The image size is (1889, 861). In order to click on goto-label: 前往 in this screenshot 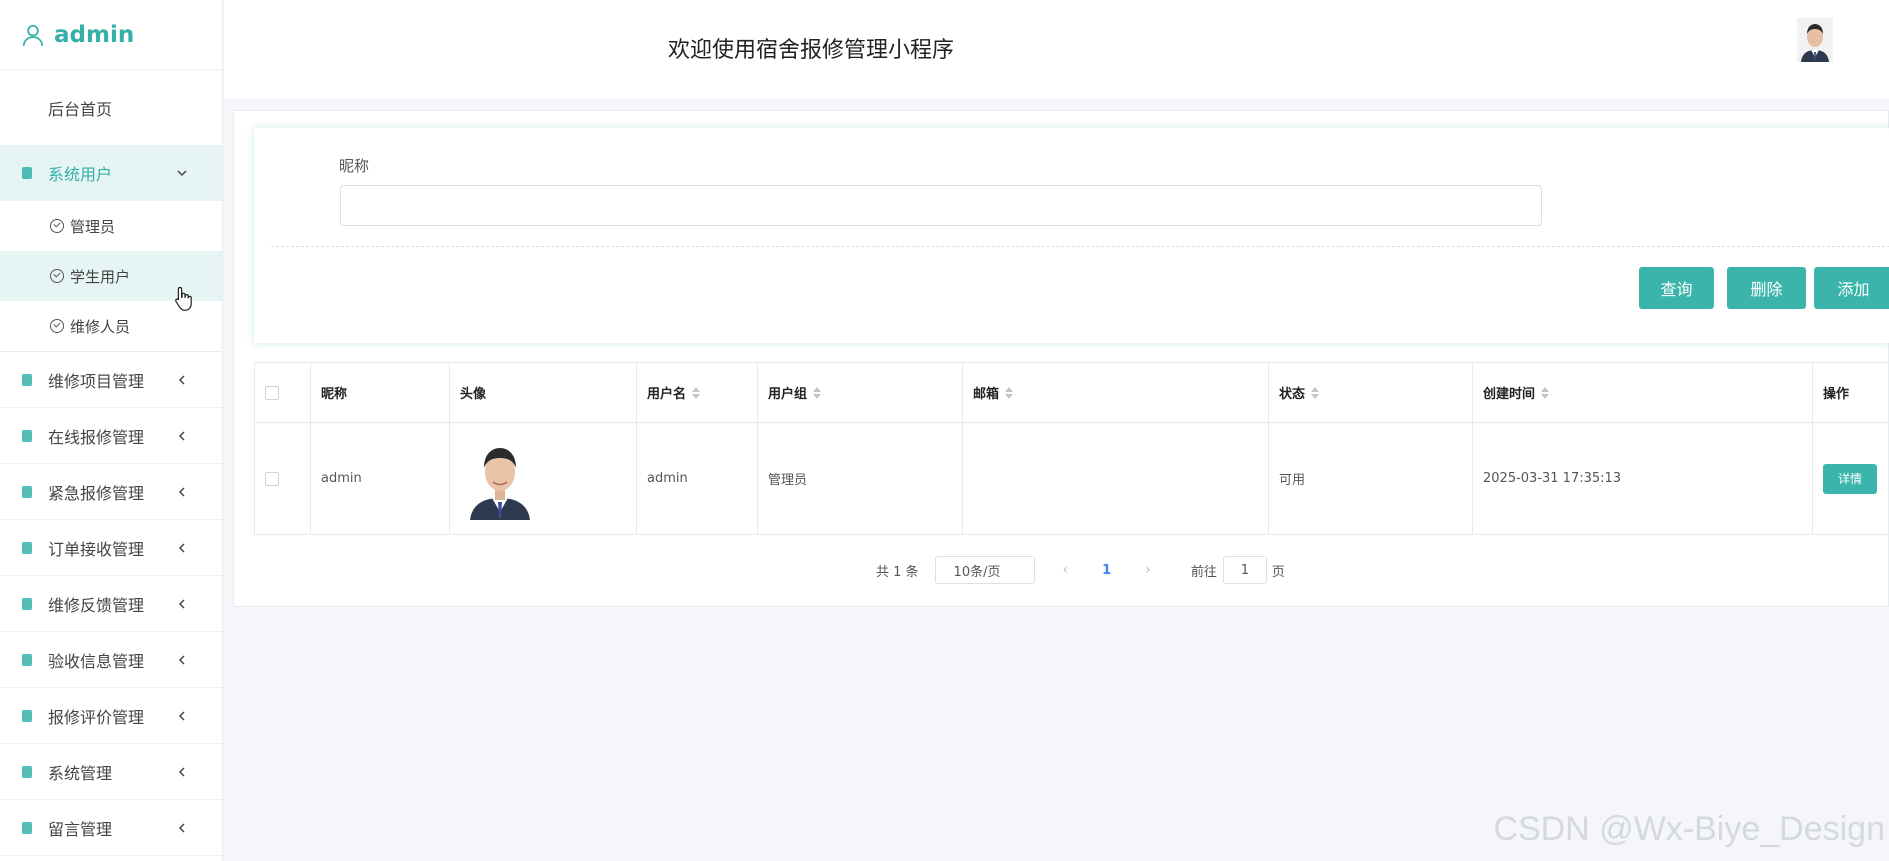, I will do `click(1203, 572)`.